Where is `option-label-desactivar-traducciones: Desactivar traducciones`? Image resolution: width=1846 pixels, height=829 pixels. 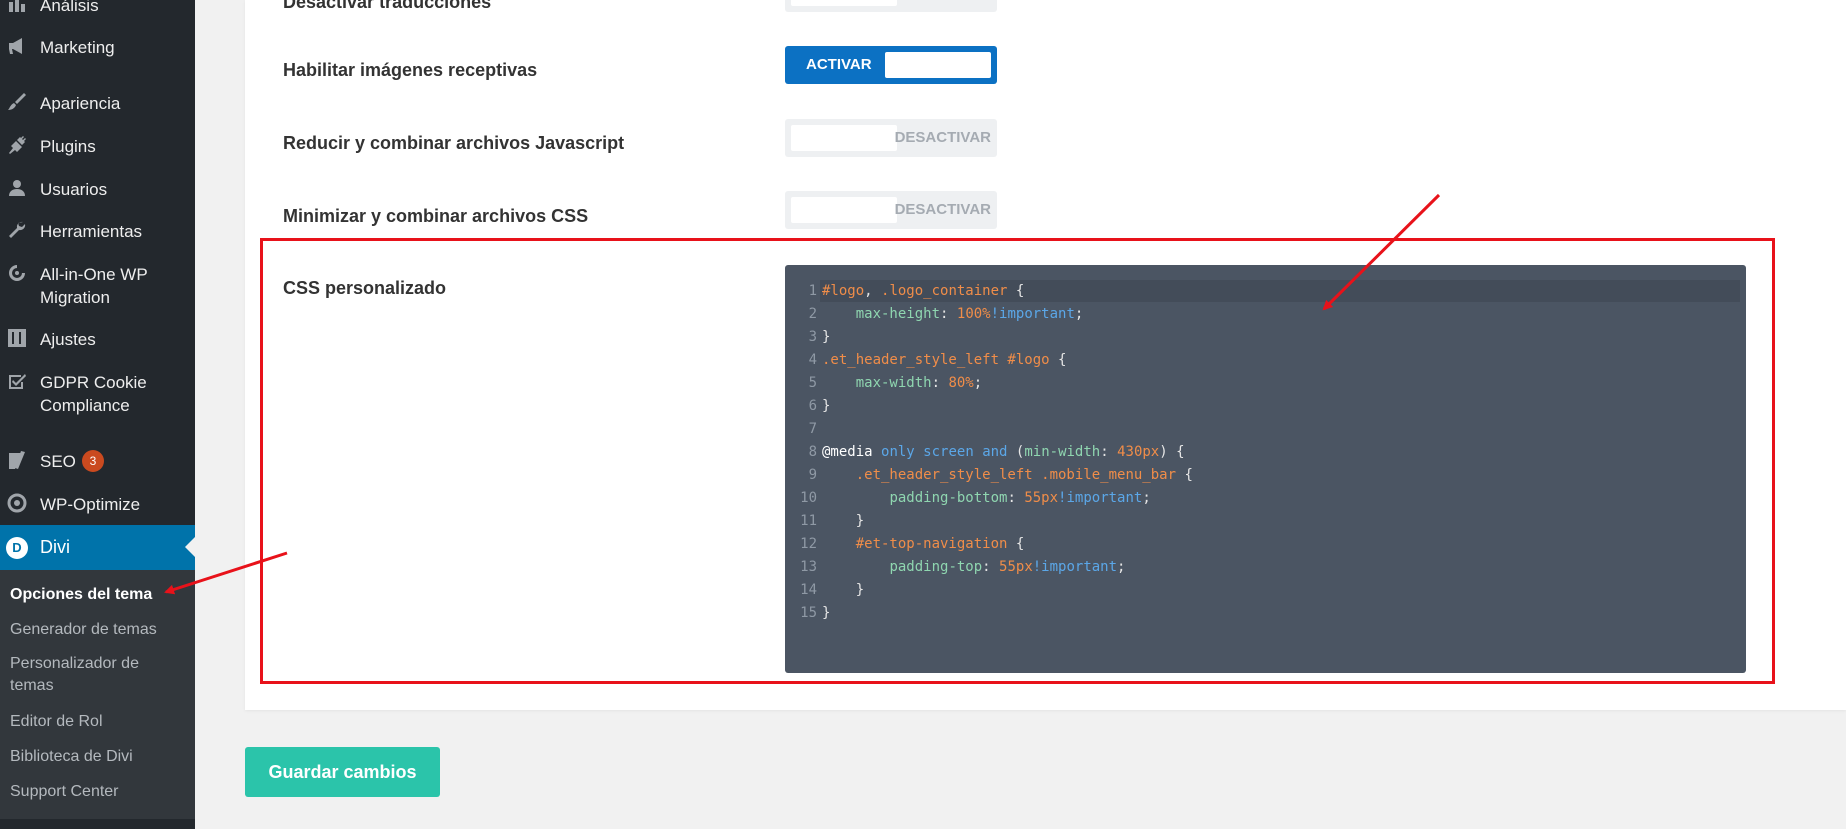 option-label-desactivar-traducciones: Desactivar traducciones is located at coordinates (387, 6).